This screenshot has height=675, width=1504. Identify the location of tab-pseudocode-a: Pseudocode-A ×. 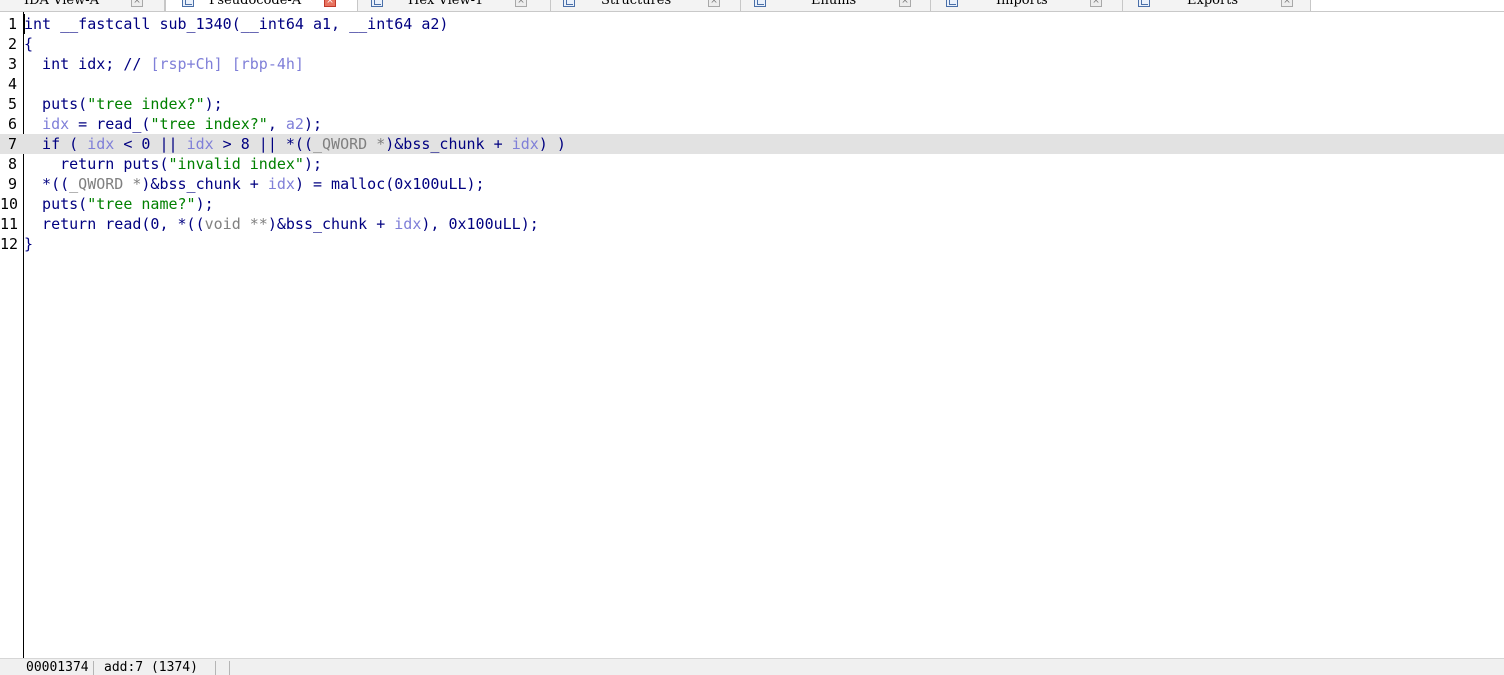
(261, 5).